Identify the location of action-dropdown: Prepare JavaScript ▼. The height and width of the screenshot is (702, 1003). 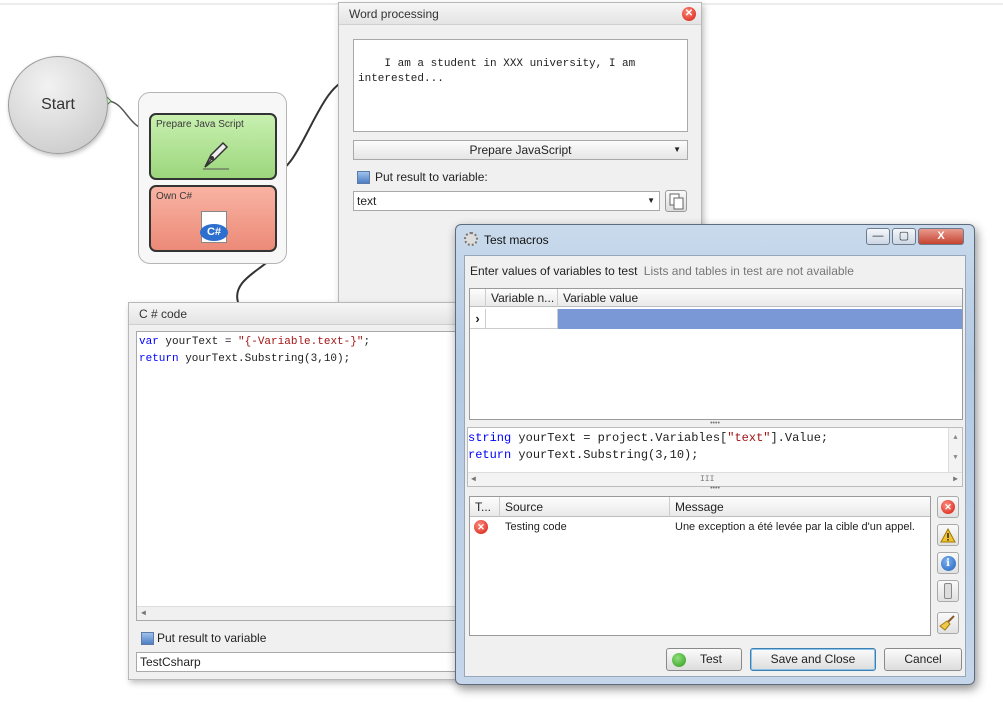
(520, 150).